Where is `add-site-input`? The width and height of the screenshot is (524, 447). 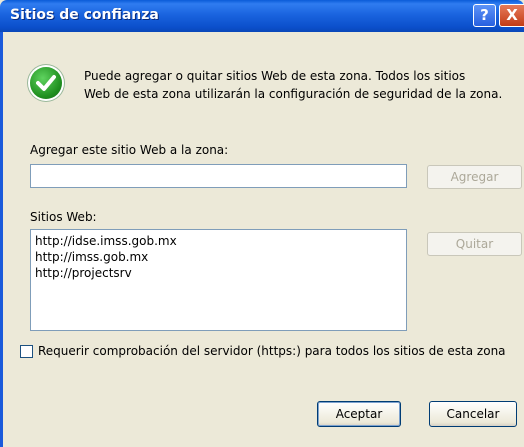
add-site-input is located at coordinates (218, 176).